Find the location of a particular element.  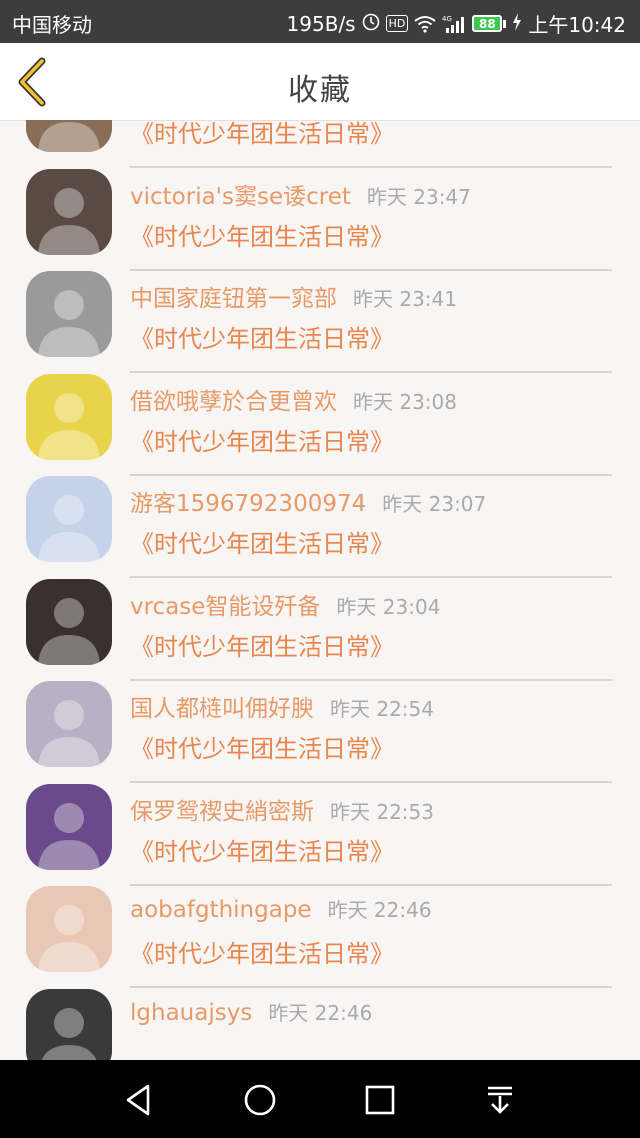

favorite-time: 昨天 22:53 is located at coordinates (382, 811).